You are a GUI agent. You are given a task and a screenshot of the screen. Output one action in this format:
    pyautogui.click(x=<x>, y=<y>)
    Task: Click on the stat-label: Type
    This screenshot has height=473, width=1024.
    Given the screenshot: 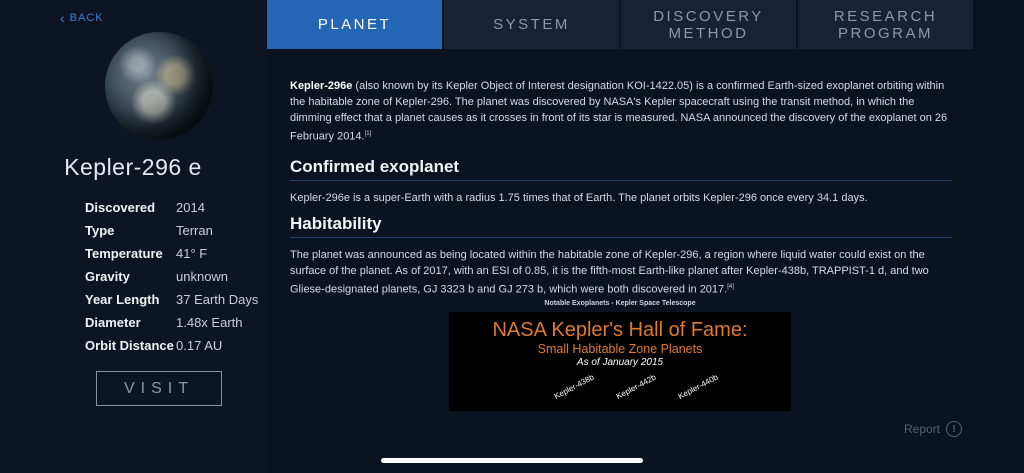 What is the action you would take?
    pyautogui.click(x=100, y=230)
    